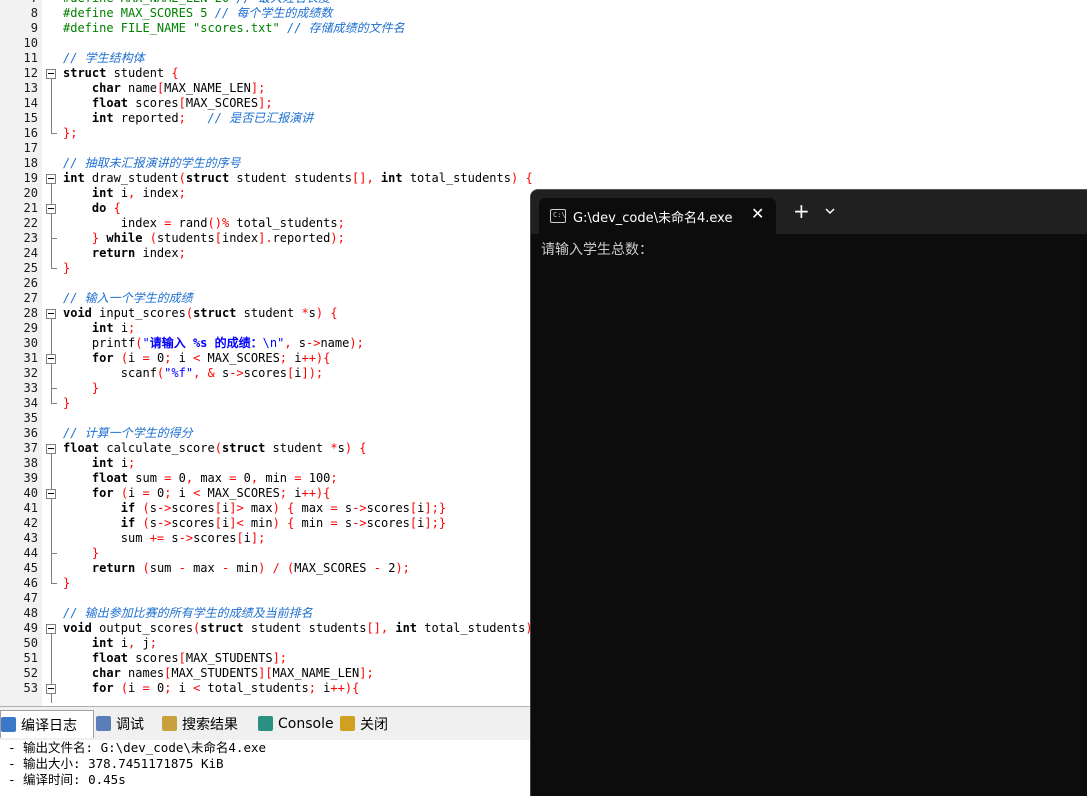 Image resolution: width=1087 pixels, height=796 pixels. What do you see at coordinates (374, 724) in the screenshot?
I see `bottom-tab-label: 关闭` at bounding box center [374, 724].